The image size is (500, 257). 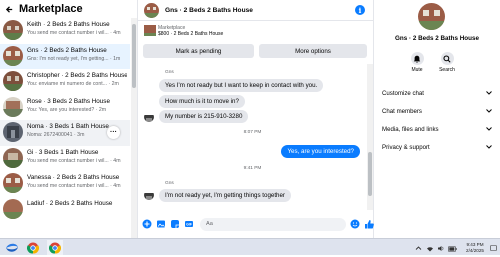 What do you see at coordinates (12, 247) in the screenshot?
I see `start-icon` at bounding box center [12, 247].